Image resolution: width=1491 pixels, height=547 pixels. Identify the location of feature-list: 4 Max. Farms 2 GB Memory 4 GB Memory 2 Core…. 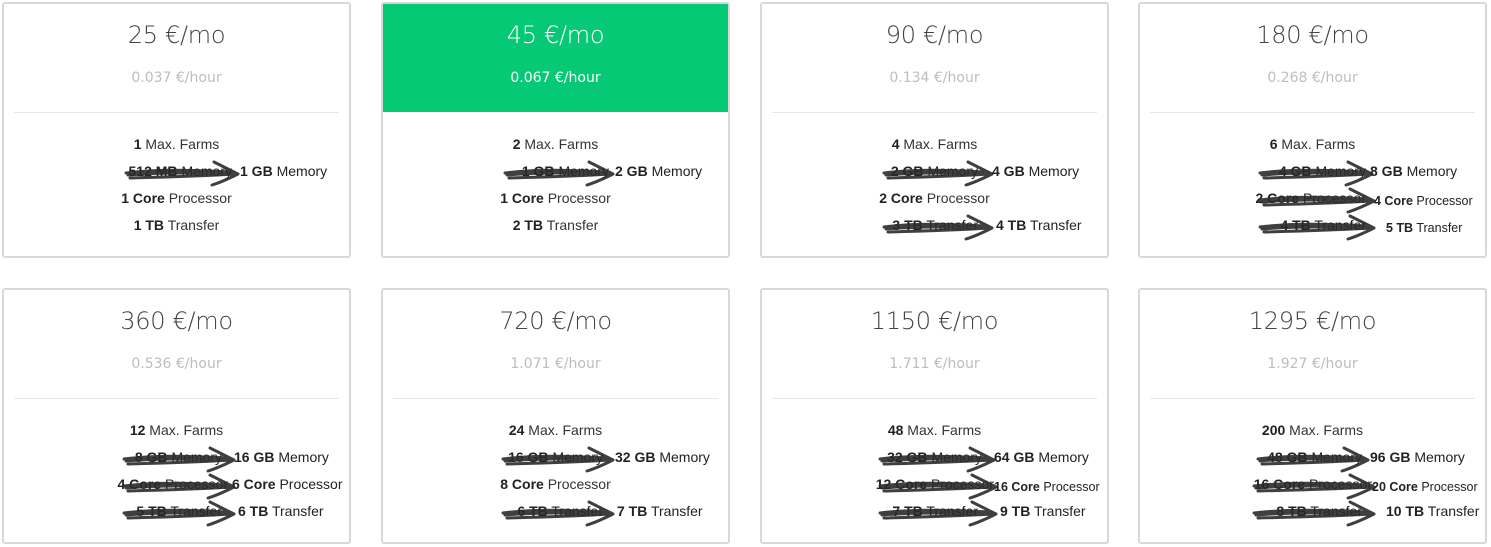
(934, 188).